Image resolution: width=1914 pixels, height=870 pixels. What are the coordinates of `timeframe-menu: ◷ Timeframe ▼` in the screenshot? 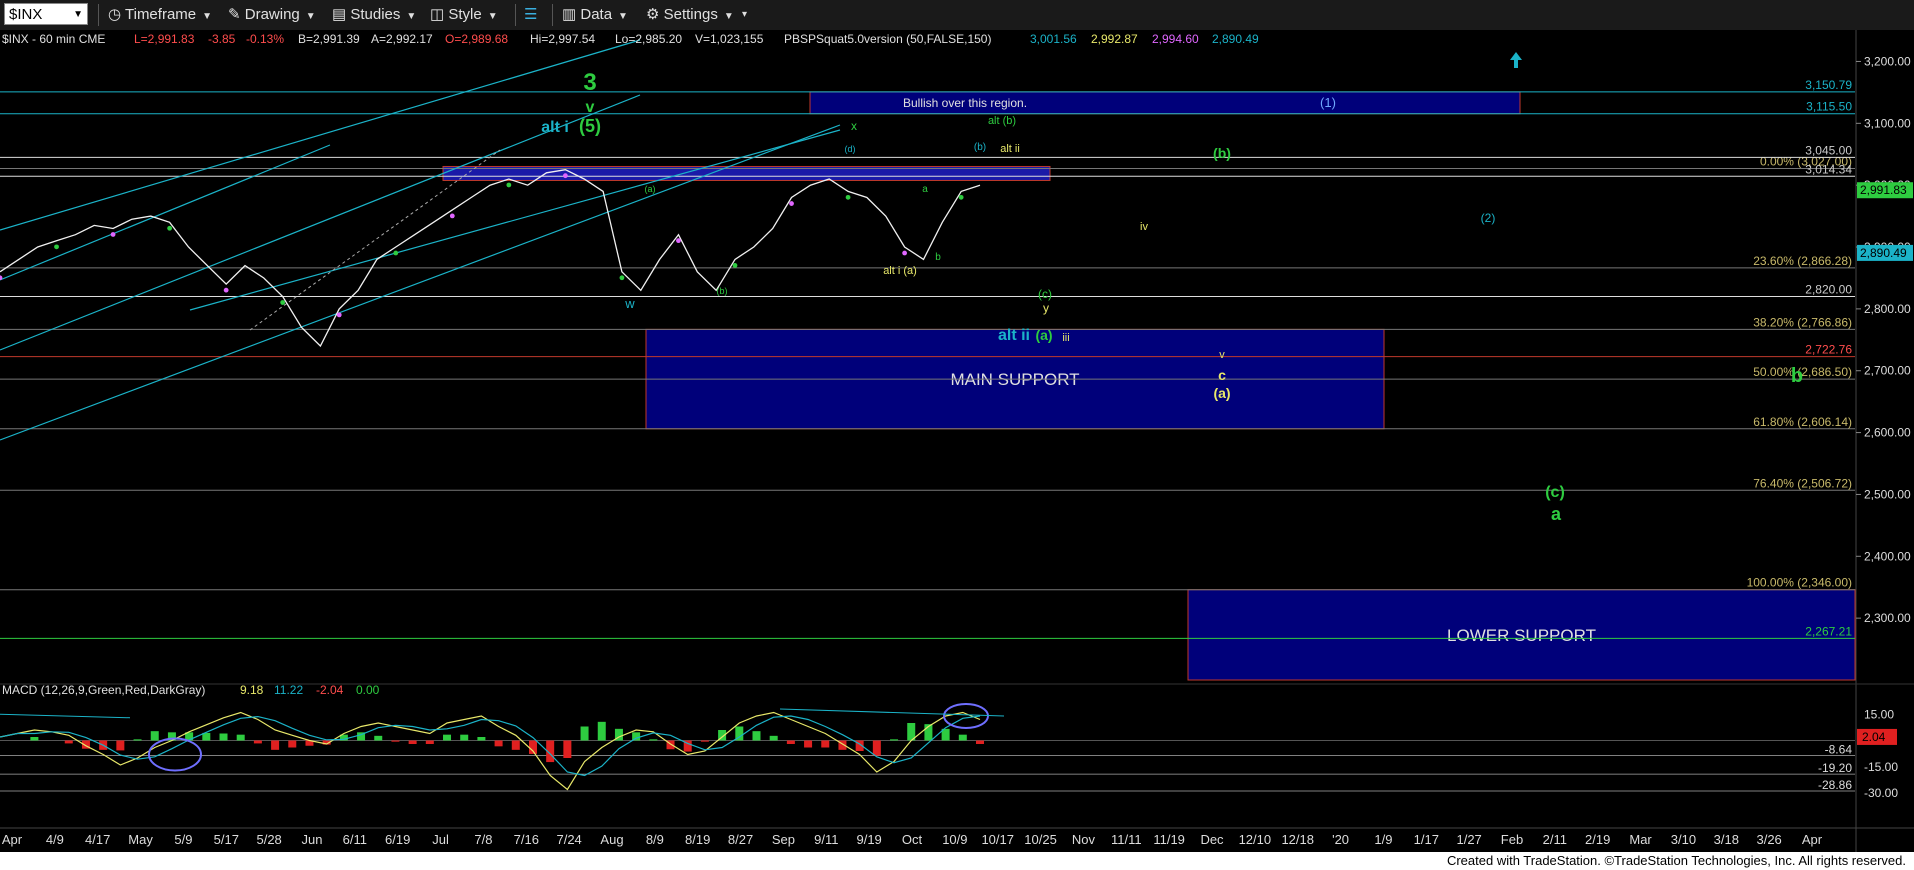 It's located at (160, 15).